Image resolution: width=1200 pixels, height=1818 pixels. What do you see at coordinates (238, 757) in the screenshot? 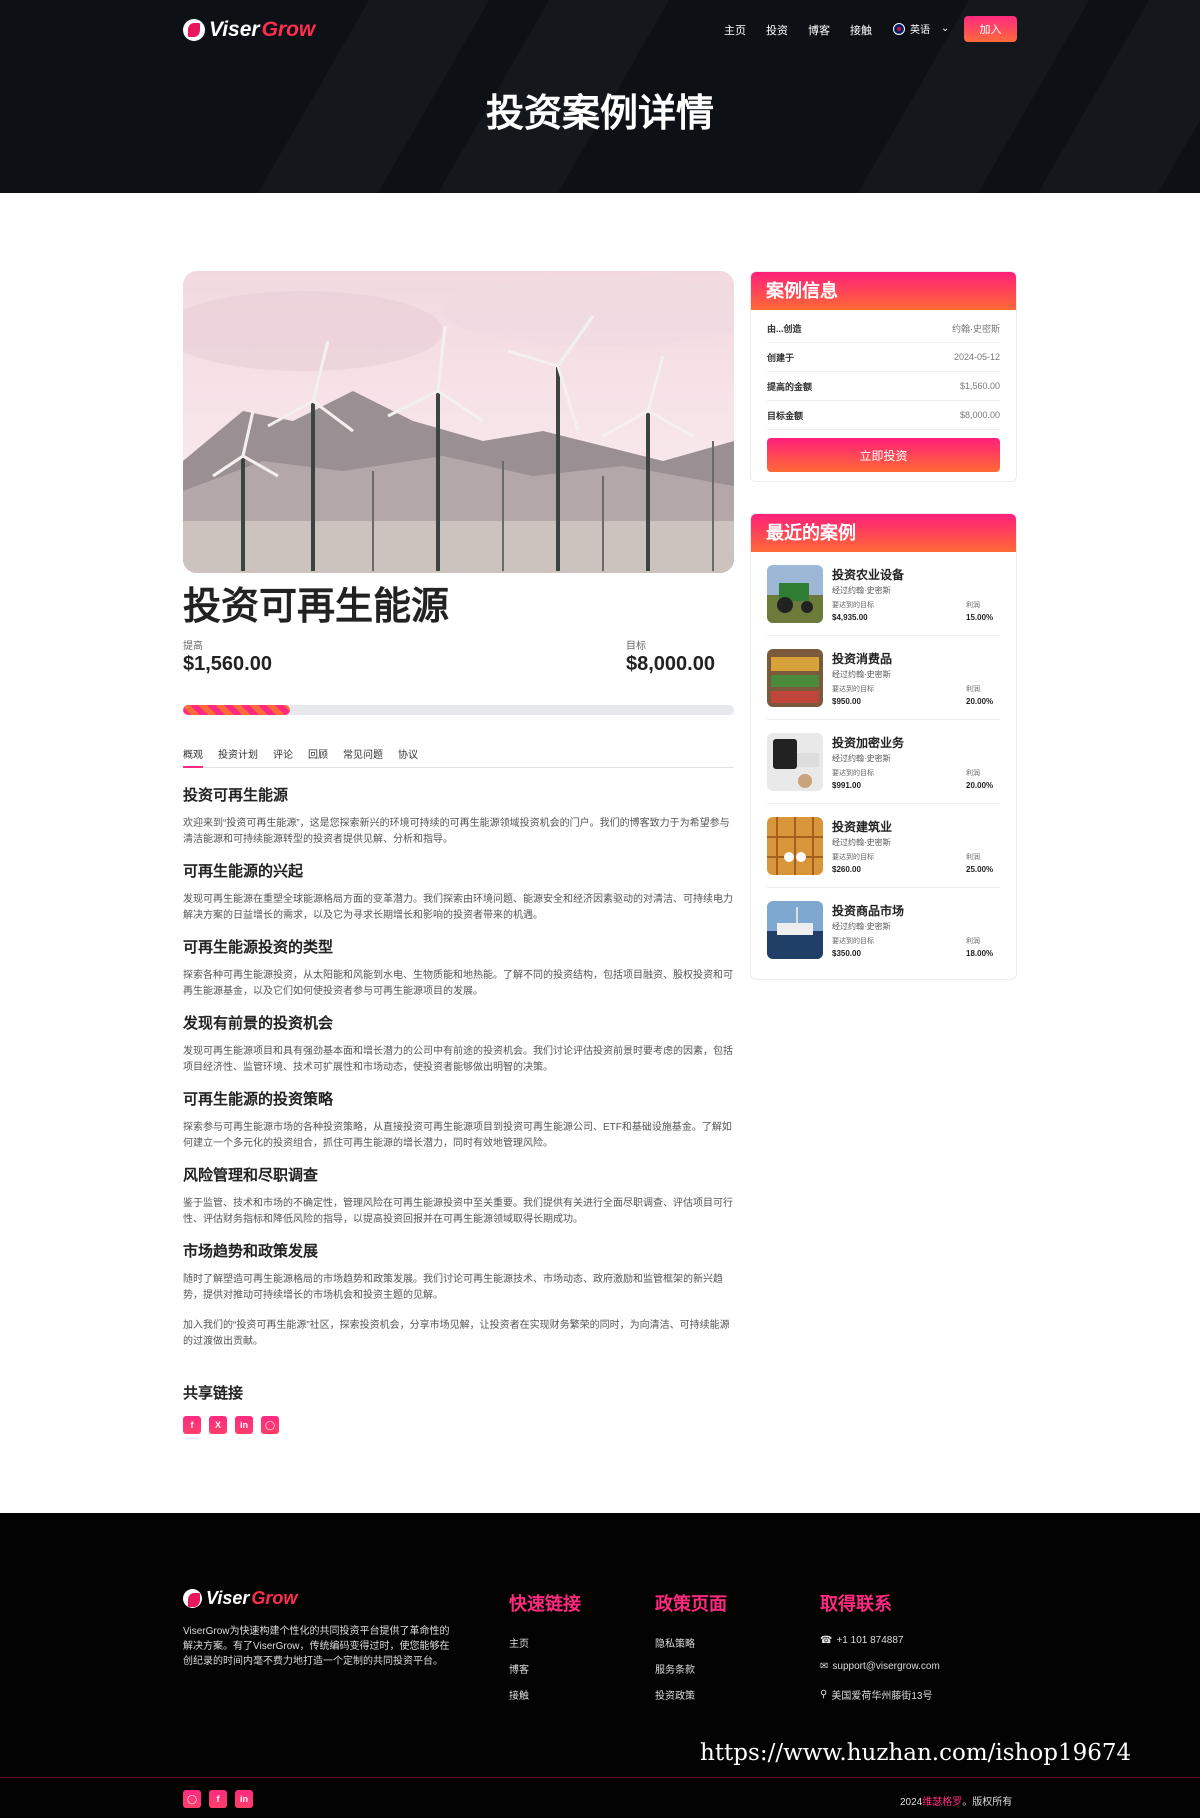
I see `tab-investment-plan: 投资计划` at bounding box center [238, 757].